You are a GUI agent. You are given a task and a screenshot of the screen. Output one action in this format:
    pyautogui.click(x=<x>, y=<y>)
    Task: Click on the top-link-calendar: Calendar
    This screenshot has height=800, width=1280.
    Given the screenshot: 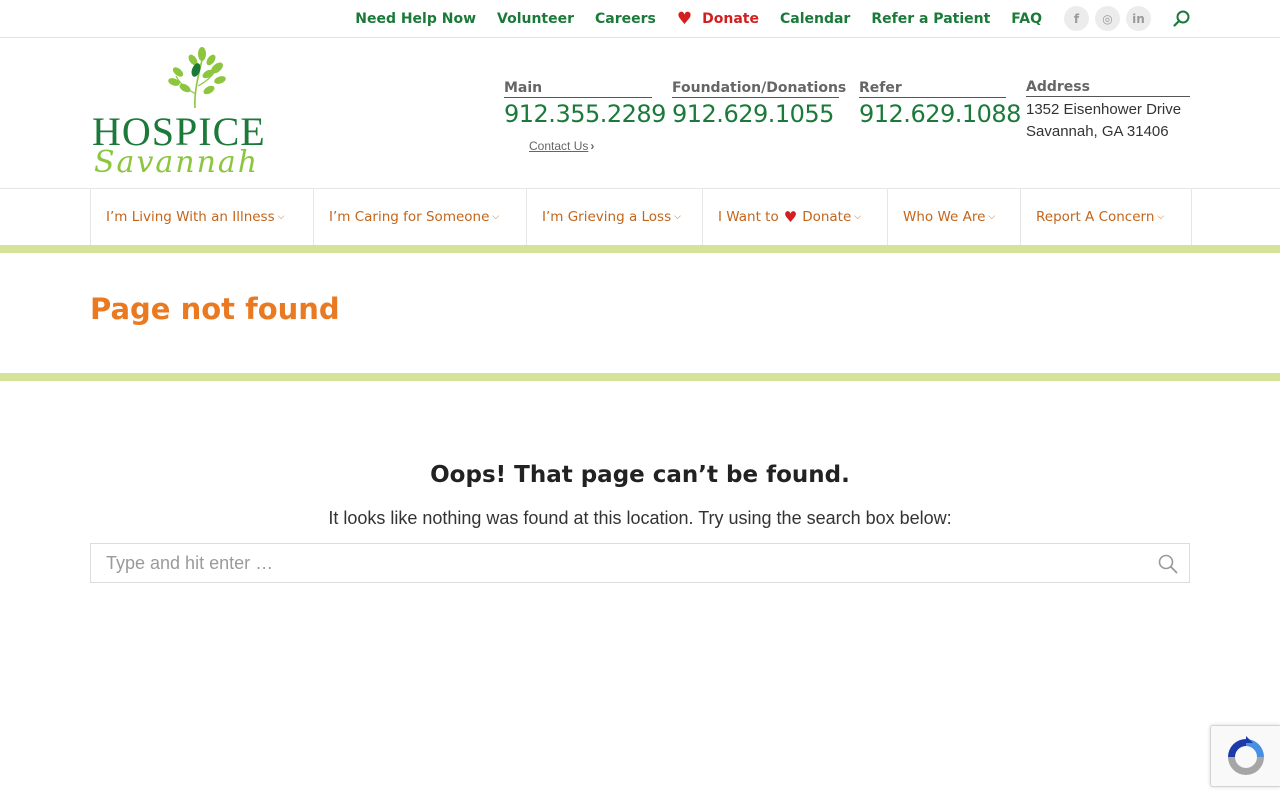 What is the action you would take?
    pyautogui.click(x=815, y=19)
    